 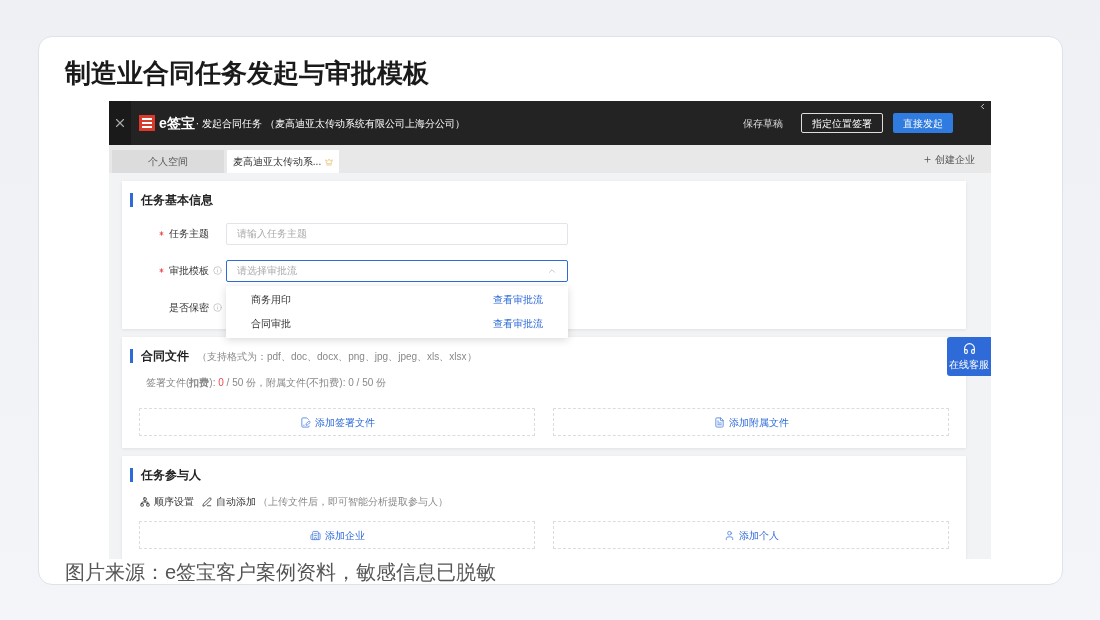 I want to click on plus-icon, so click(x=927, y=159).